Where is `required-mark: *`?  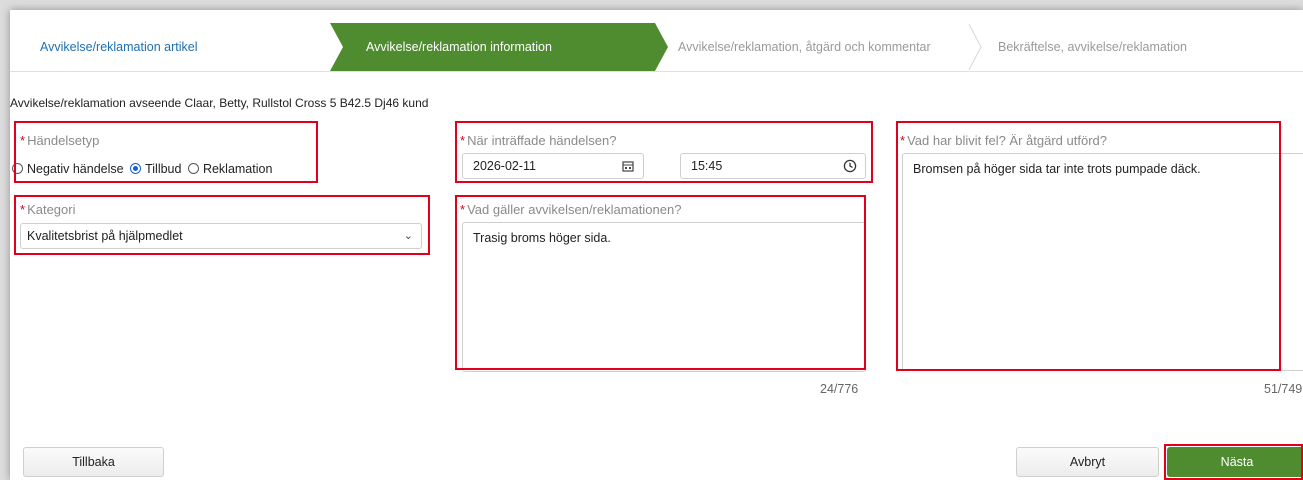
required-mark: * is located at coordinates (23, 140).